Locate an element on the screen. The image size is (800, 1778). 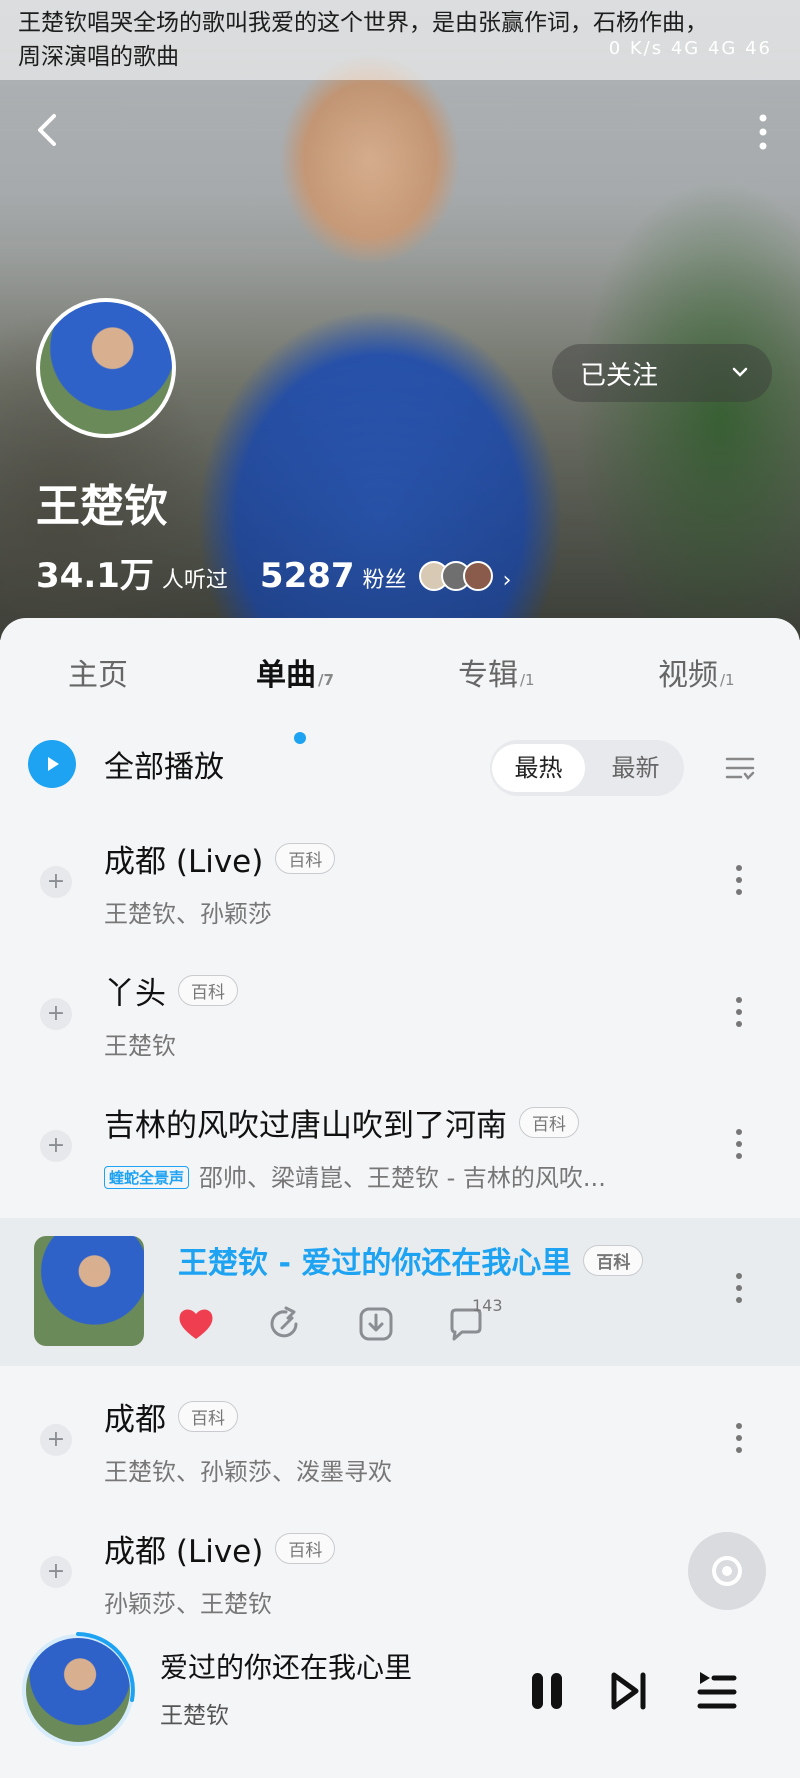
audio-quality-tag: 蝰蛇全景声 is located at coordinates (147, 1177).